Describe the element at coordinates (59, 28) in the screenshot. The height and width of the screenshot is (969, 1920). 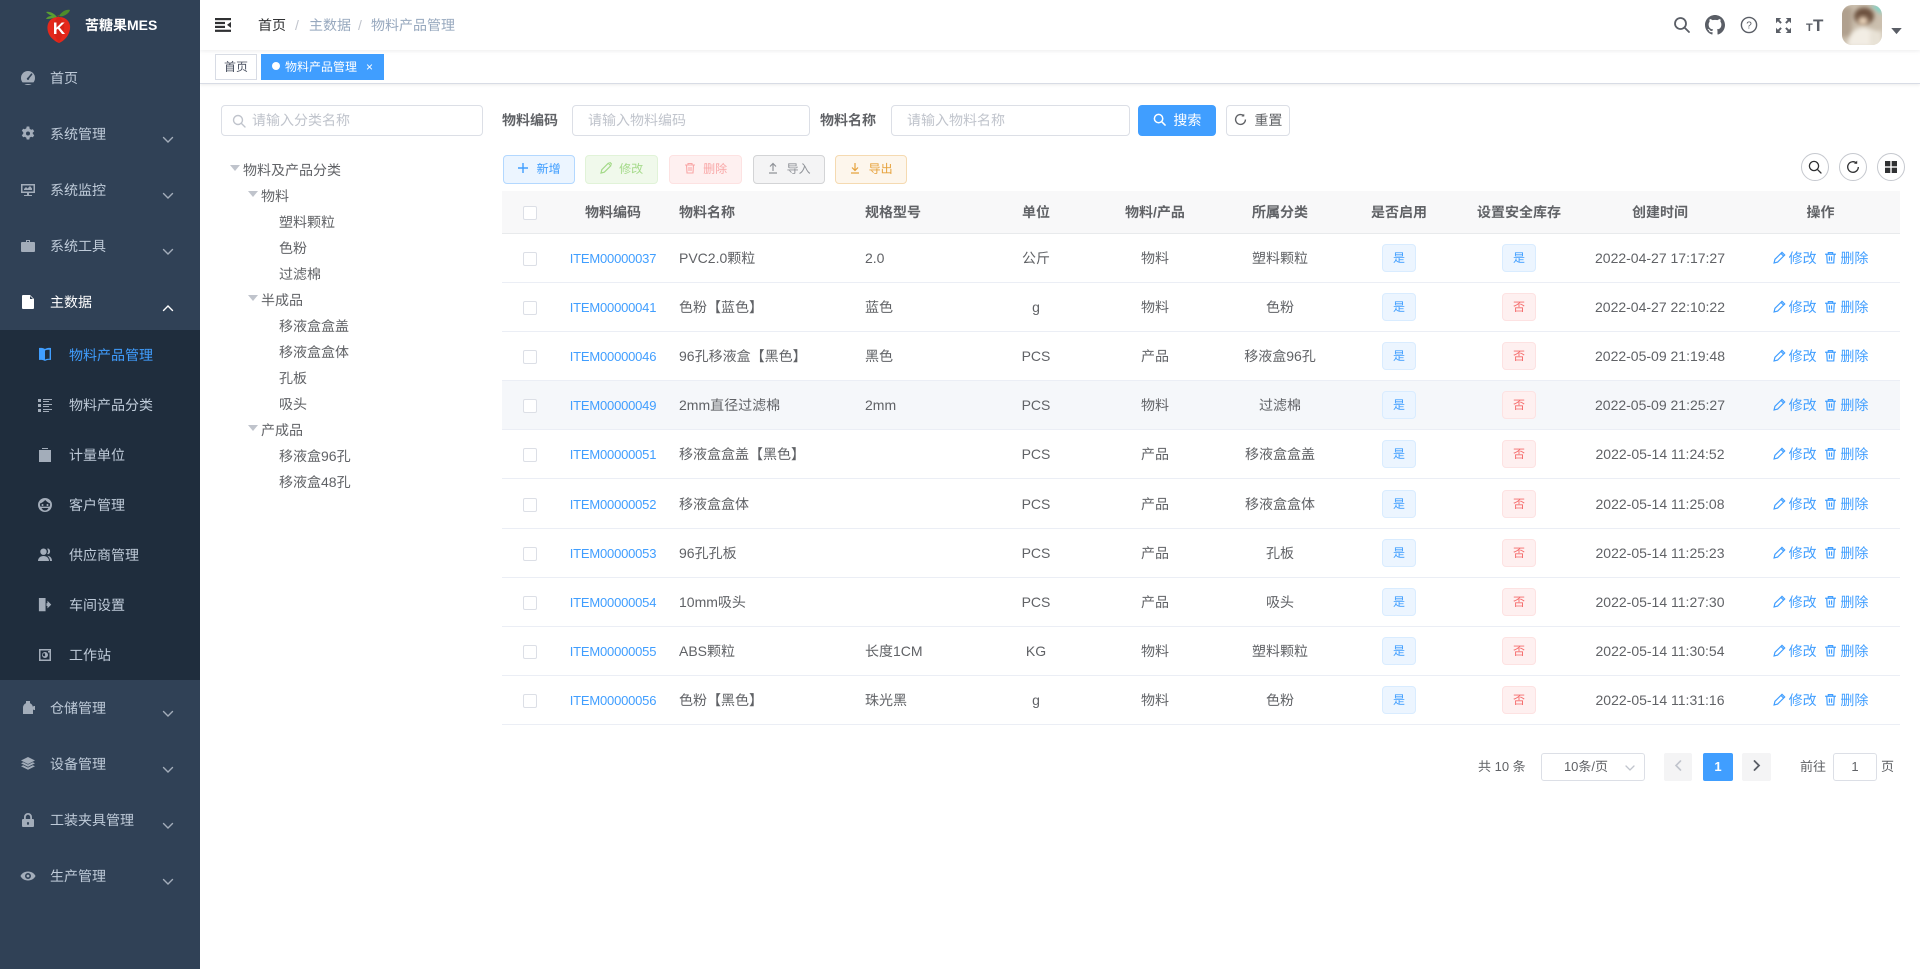
I see `svg-text: K` at that location.